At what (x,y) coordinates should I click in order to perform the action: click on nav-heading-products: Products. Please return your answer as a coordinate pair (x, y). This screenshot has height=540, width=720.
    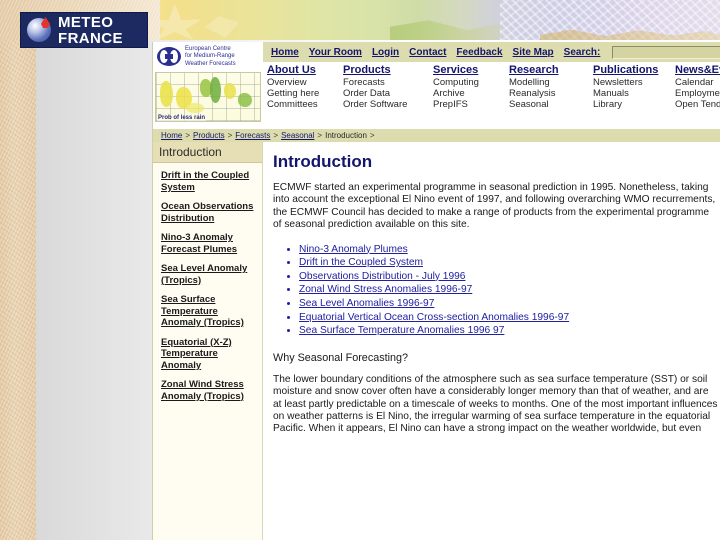
    Looking at the image, I should click on (387, 70).